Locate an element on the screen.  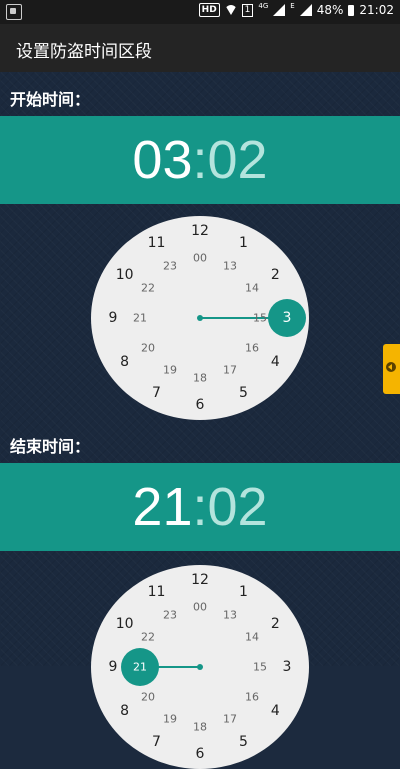
start-hour-6: 6 is located at coordinates (200, 405).